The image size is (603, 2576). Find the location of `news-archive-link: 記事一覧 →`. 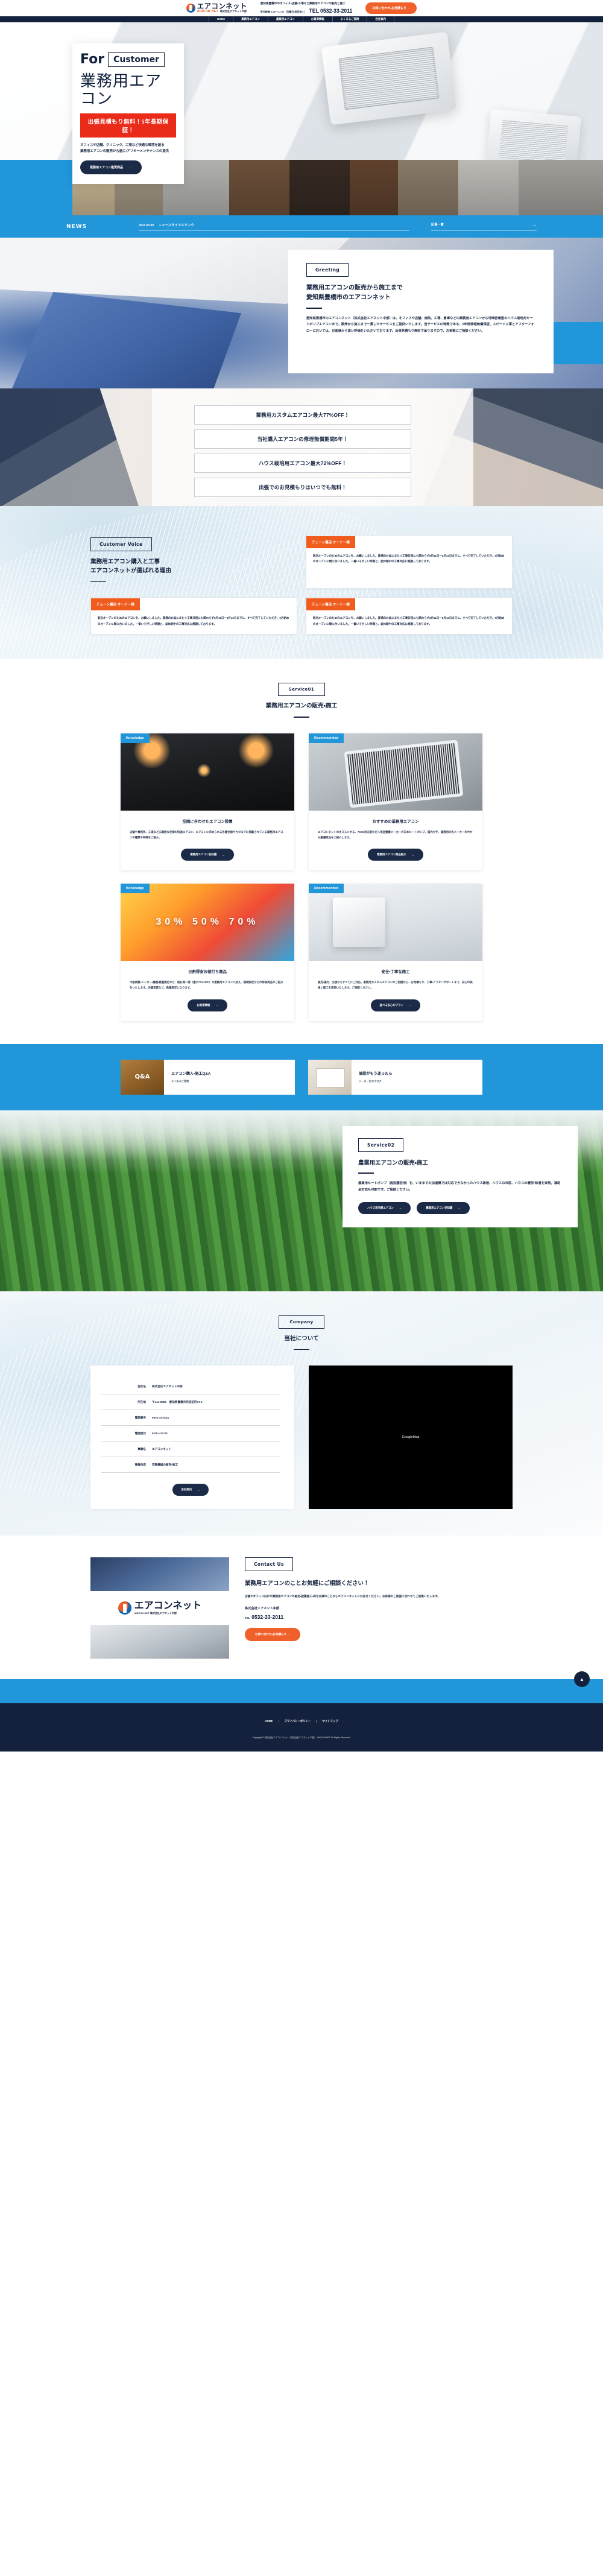

news-archive-link: 記事一覧 → is located at coordinates (484, 226).